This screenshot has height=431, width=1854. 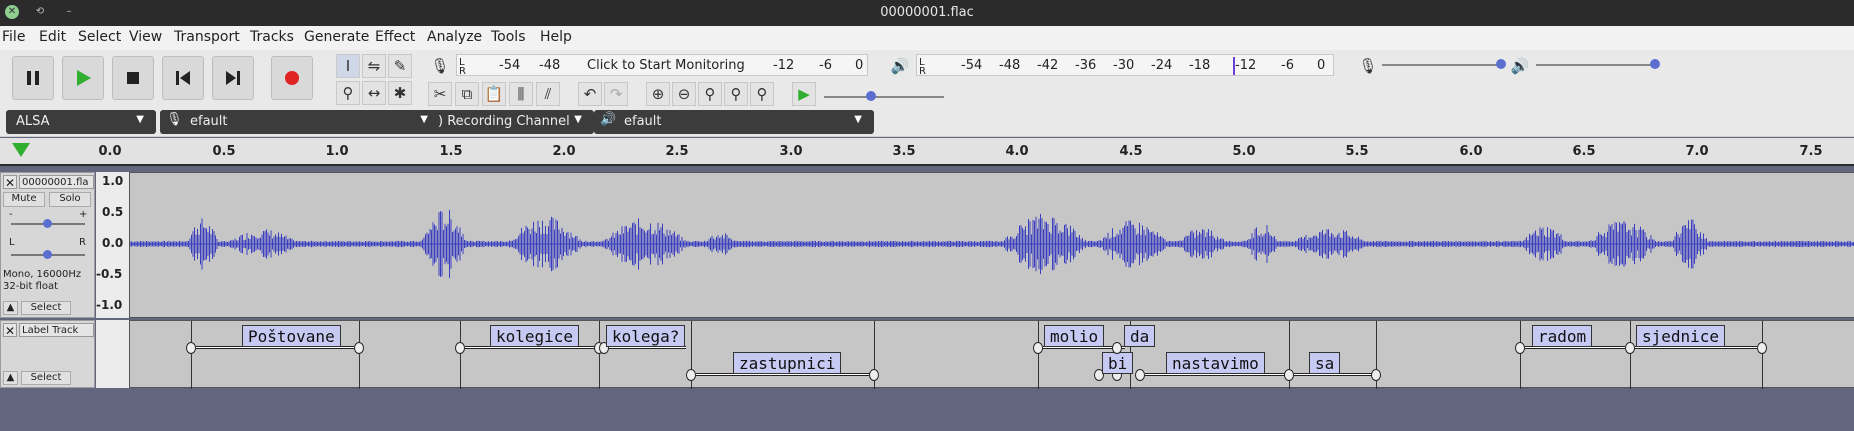 What do you see at coordinates (145, 37) in the screenshot?
I see `menu-view: View` at bounding box center [145, 37].